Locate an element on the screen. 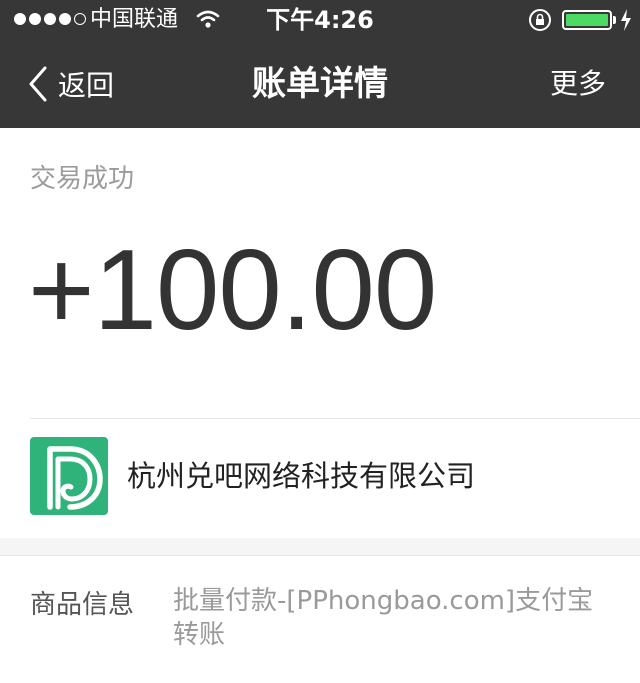 This screenshot has width=640, height=683. charging-bolt-icon is located at coordinates (626, 20).